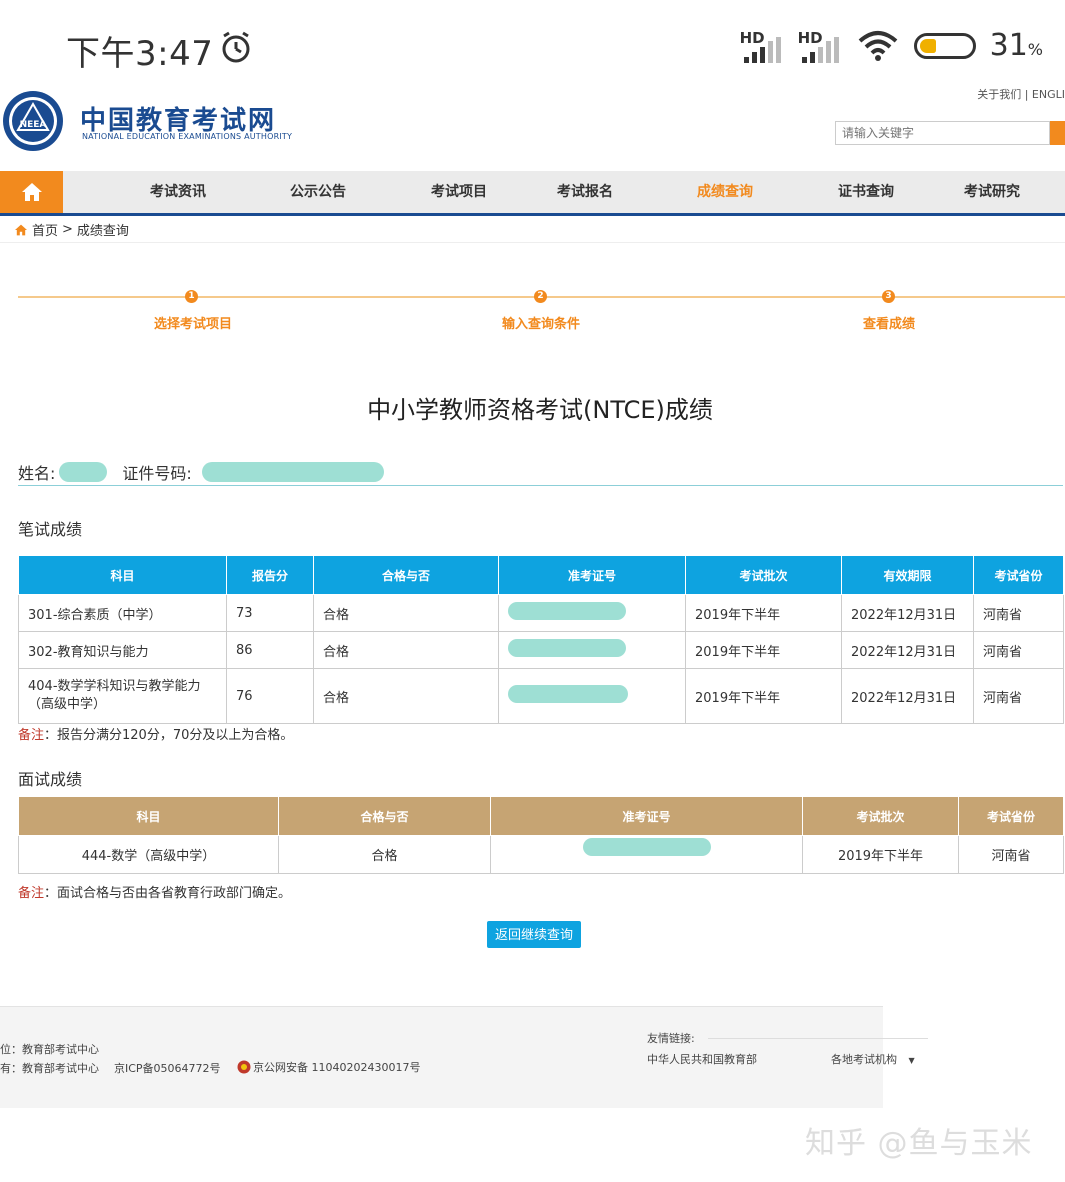  Describe the element at coordinates (168, 893) in the screenshot. I see `note-text: ：面试合格与否由各省教育行政部门确定。` at that location.